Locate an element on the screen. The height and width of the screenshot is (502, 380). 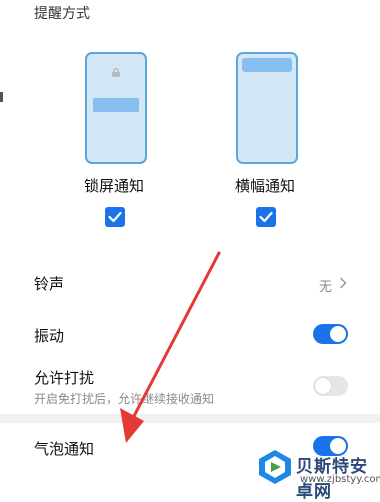
vibration-label: 振动 is located at coordinates (49, 336).